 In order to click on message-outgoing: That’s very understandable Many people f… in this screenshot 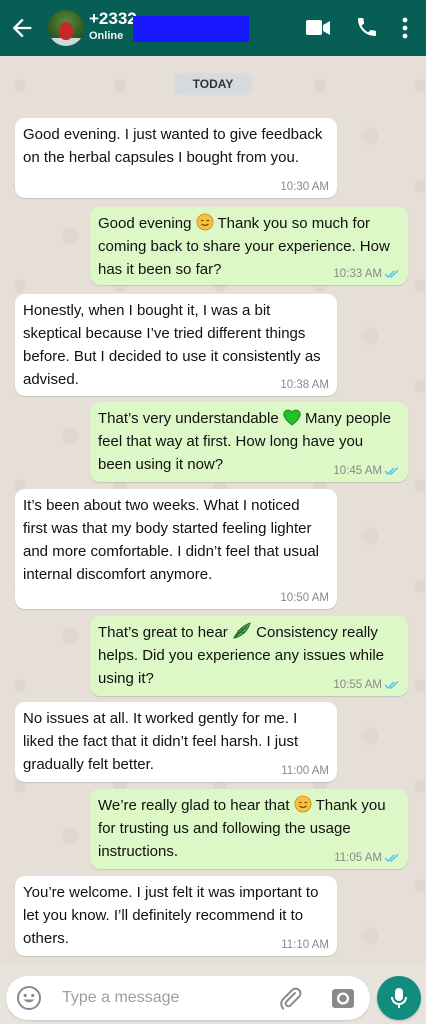, I will do `click(249, 442)`.